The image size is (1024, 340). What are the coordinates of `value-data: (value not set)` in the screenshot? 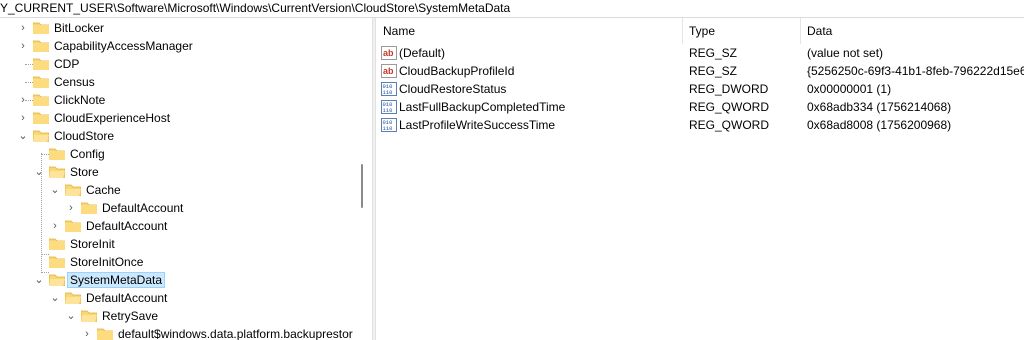 It's located at (845, 53).